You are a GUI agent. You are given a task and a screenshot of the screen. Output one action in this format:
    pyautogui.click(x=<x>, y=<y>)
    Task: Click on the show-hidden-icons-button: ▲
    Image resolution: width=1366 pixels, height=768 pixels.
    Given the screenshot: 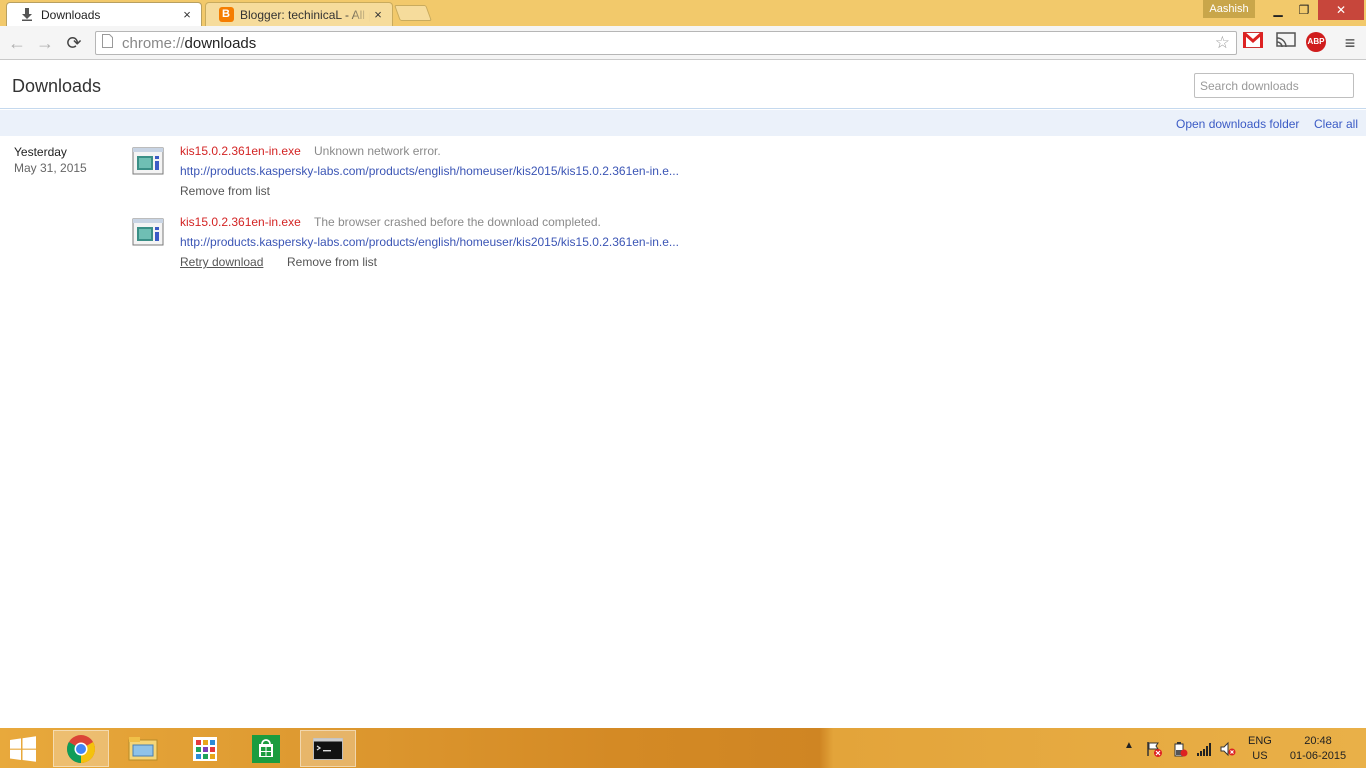 What is the action you would take?
    pyautogui.click(x=1129, y=754)
    